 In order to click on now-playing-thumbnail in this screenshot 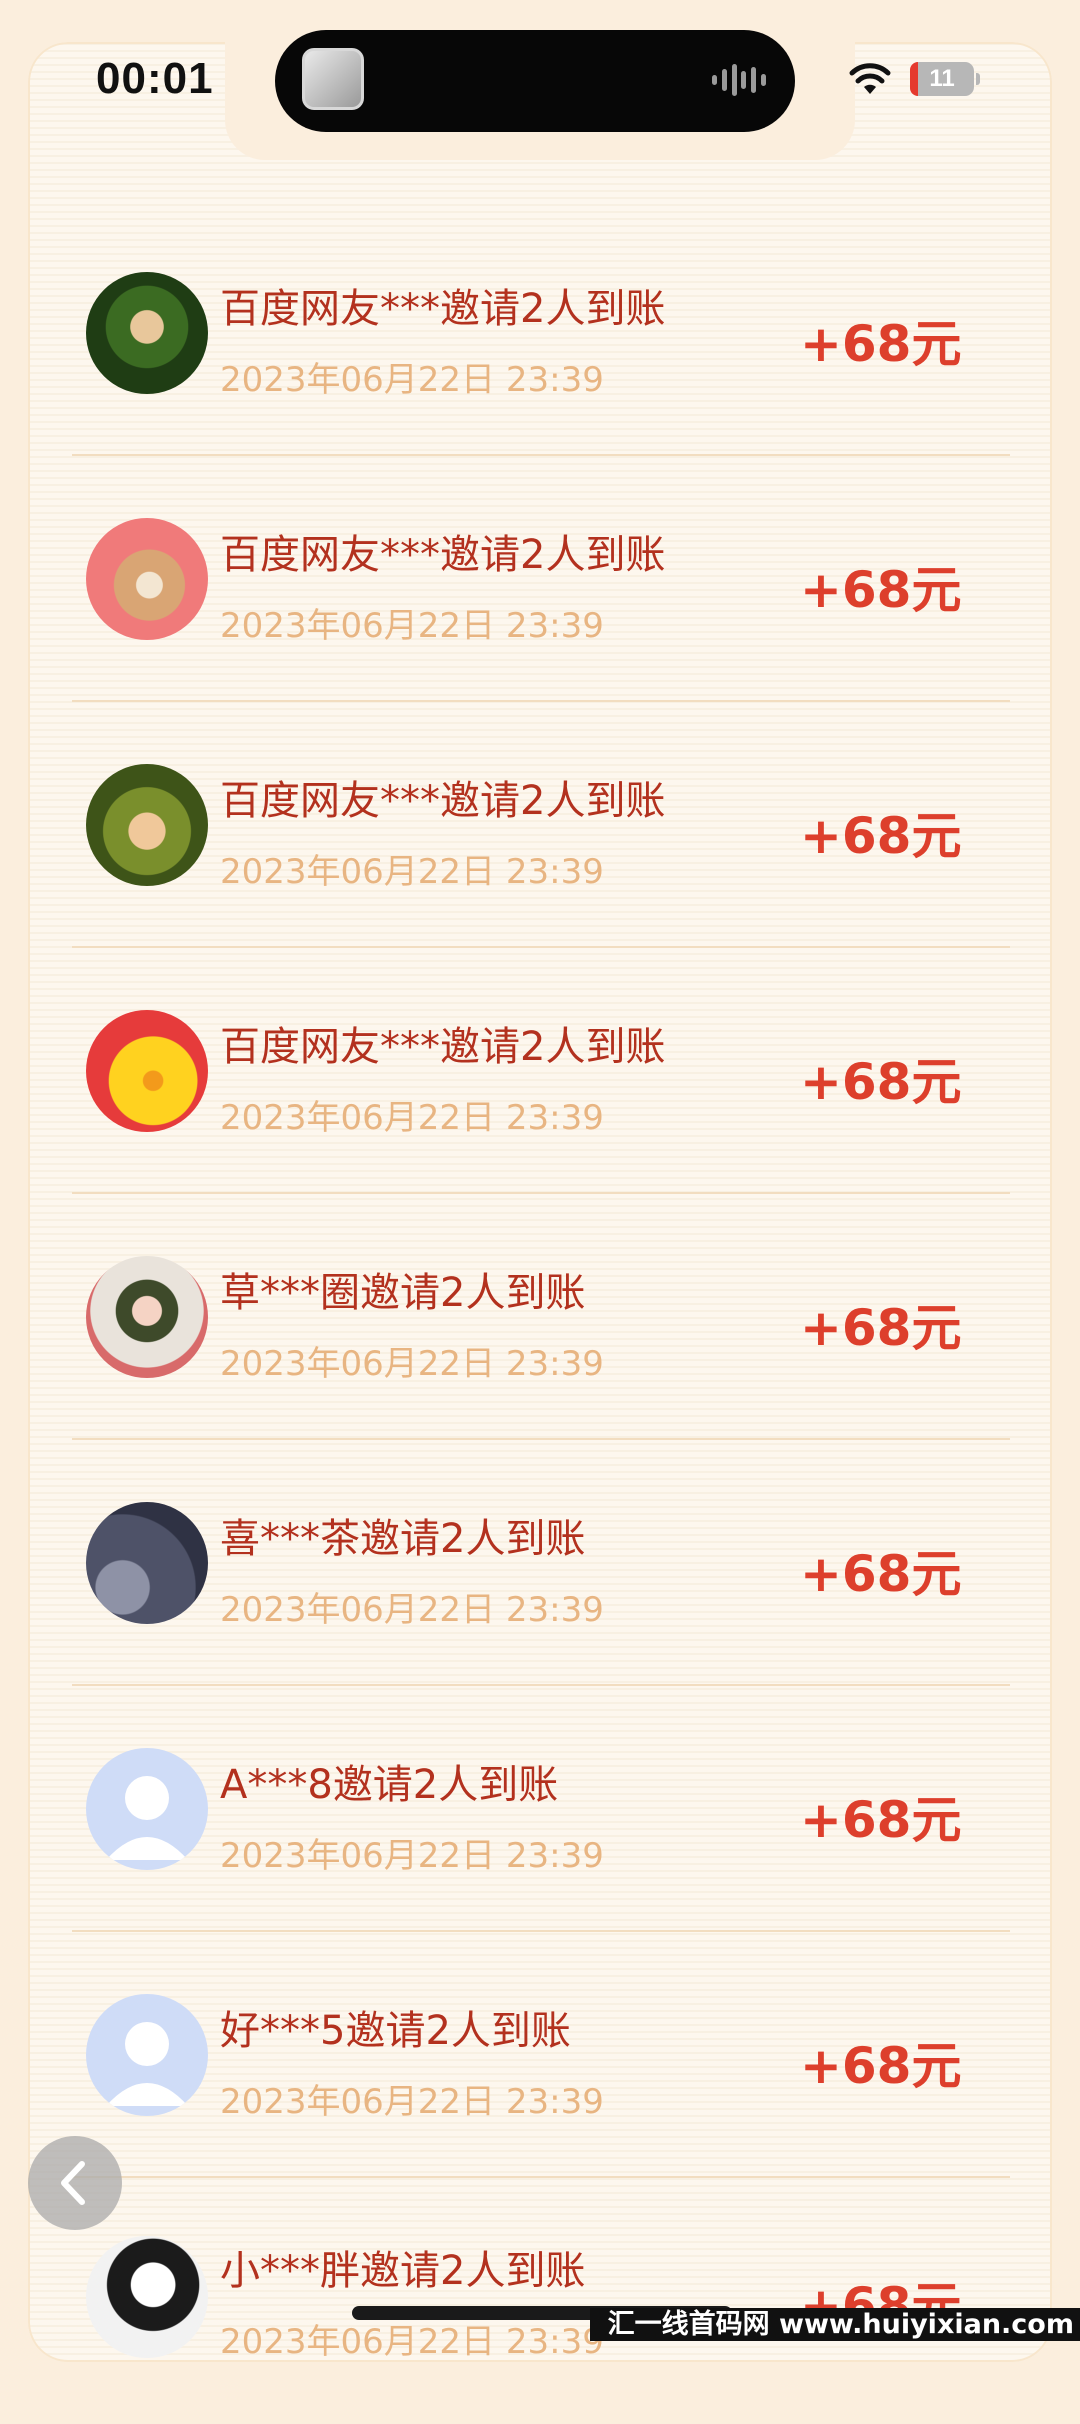, I will do `click(333, 79)`.